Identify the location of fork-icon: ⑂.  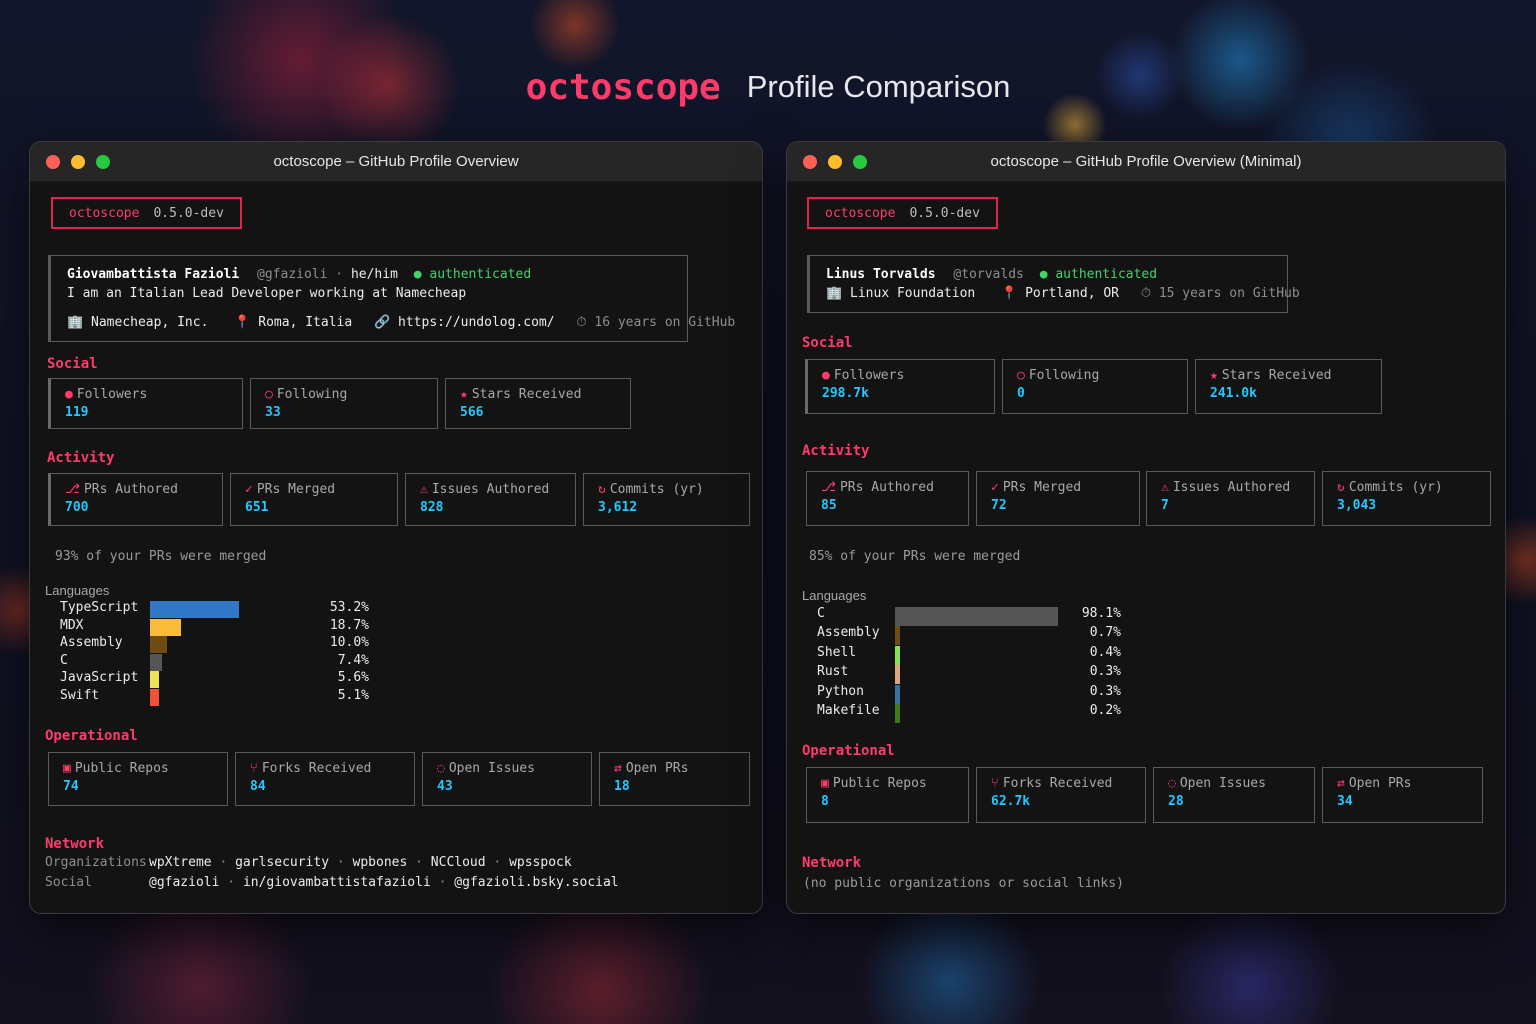
(254, 768).